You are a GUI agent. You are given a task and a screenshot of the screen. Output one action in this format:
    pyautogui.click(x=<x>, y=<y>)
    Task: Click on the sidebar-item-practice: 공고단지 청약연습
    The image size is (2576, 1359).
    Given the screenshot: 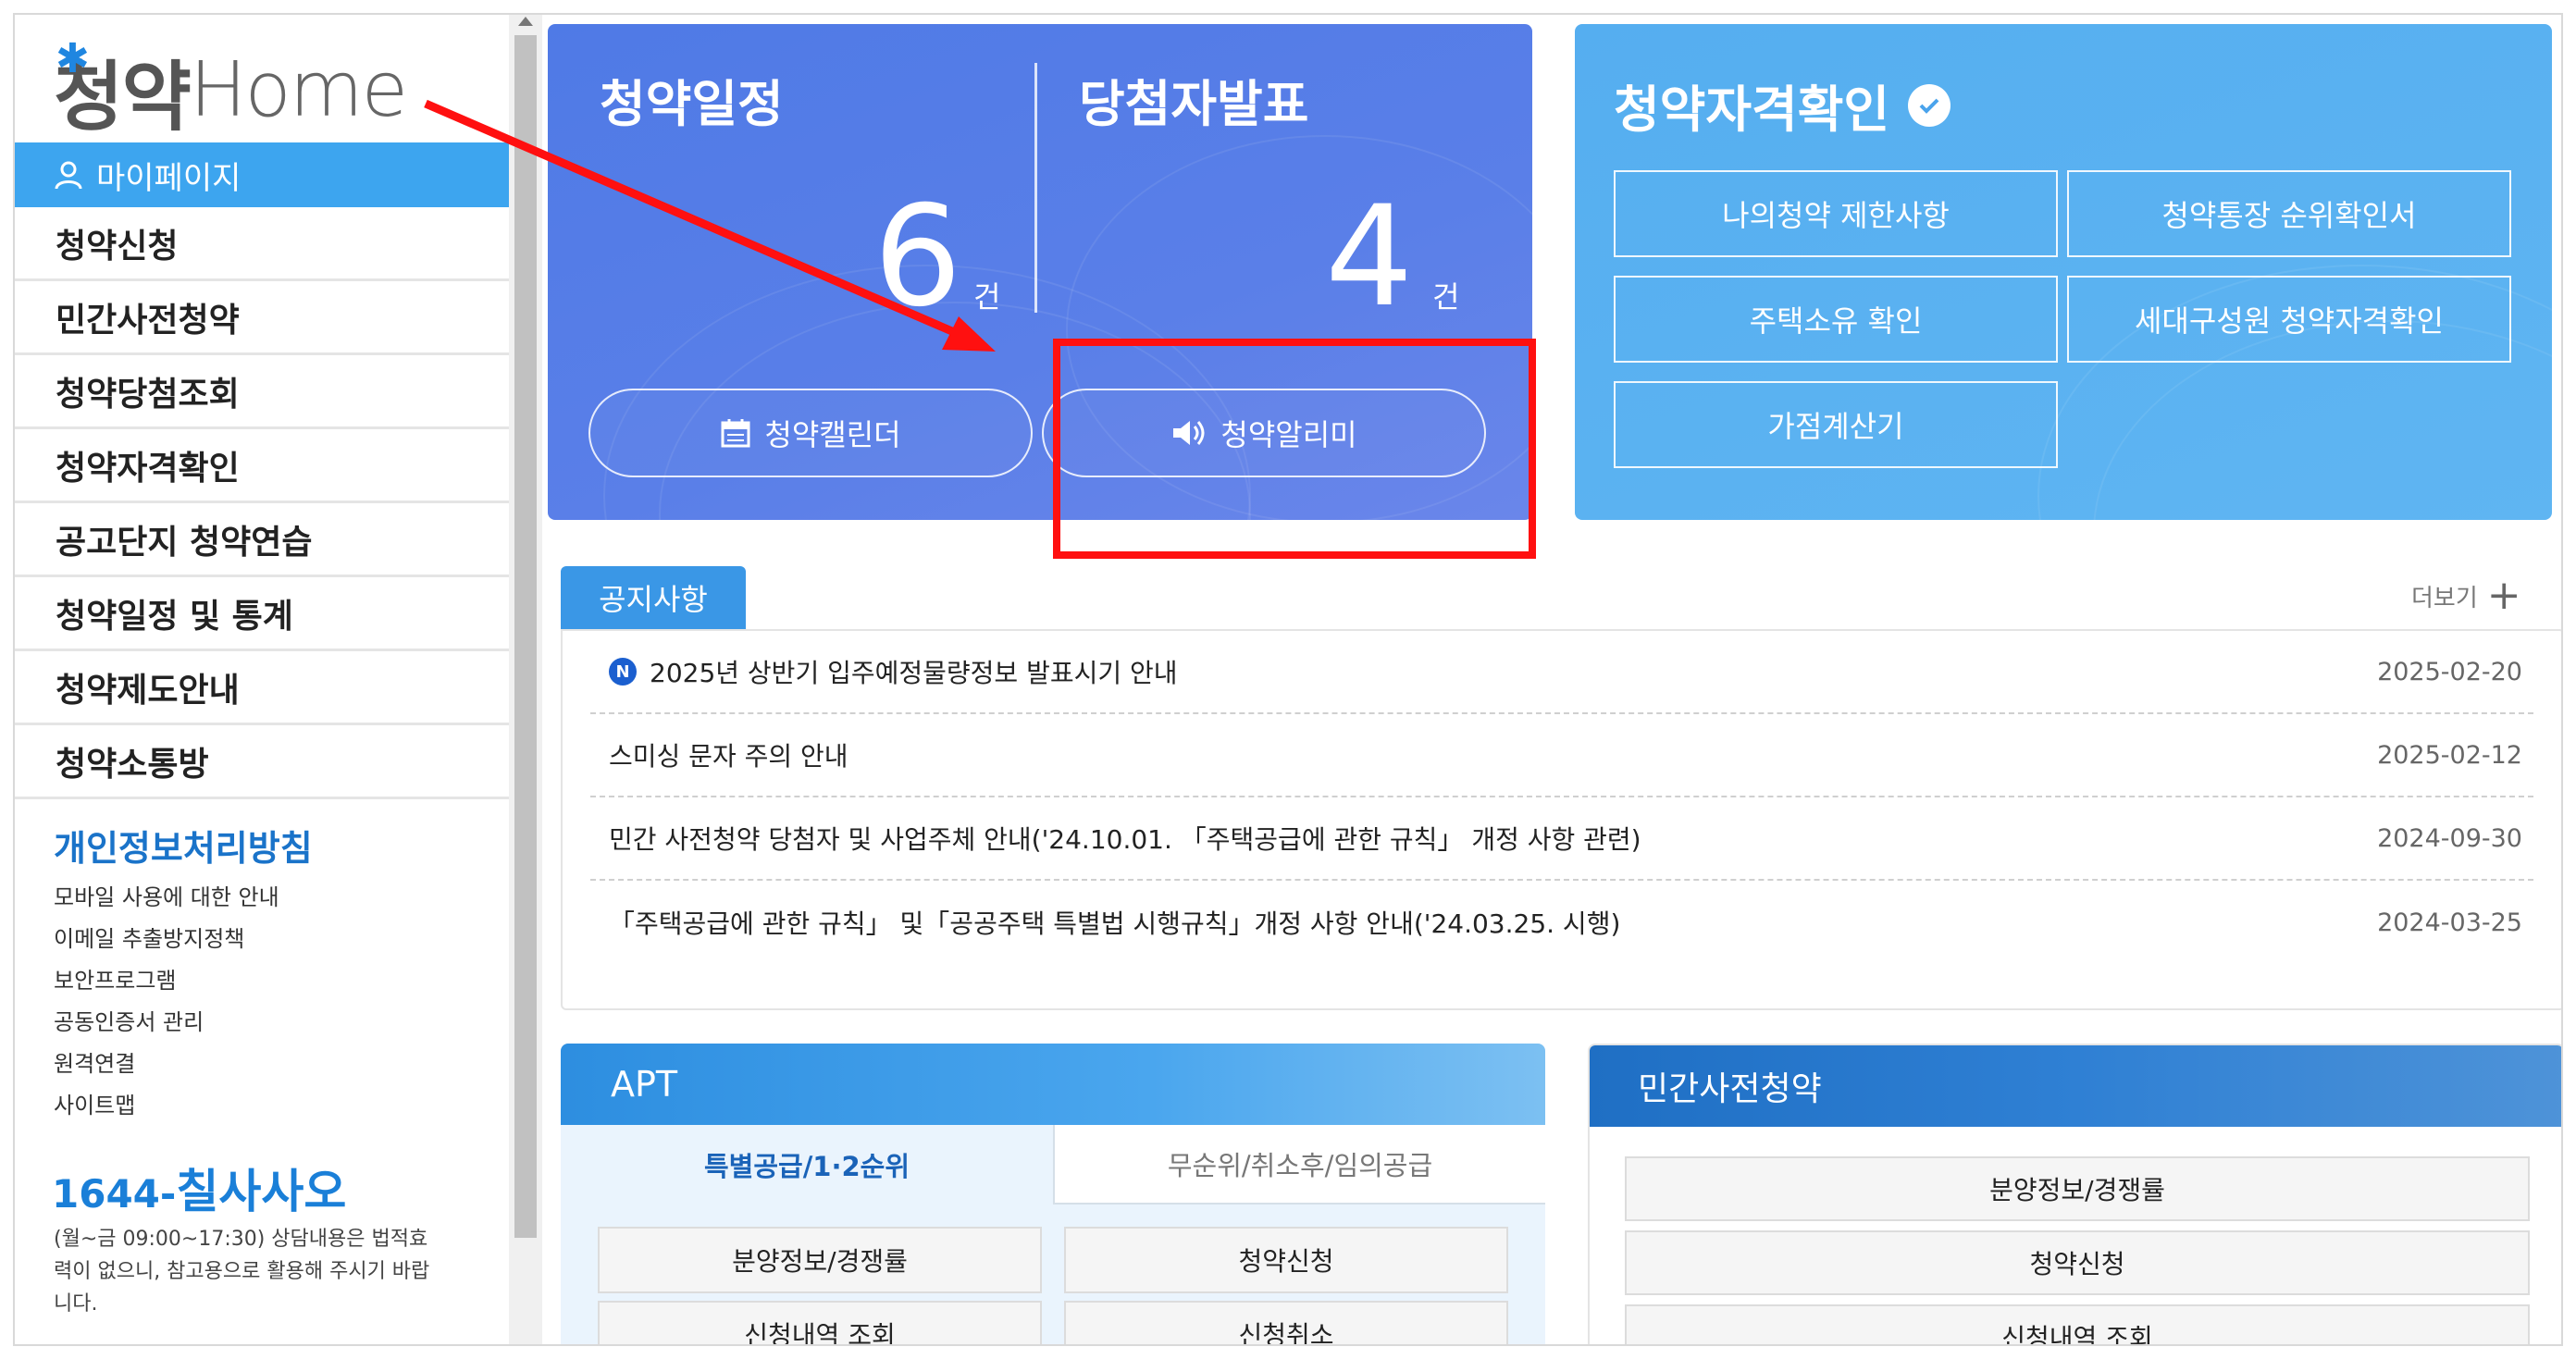 What is the action you would take?
    pyautogui.click(x=262, y=540)
    